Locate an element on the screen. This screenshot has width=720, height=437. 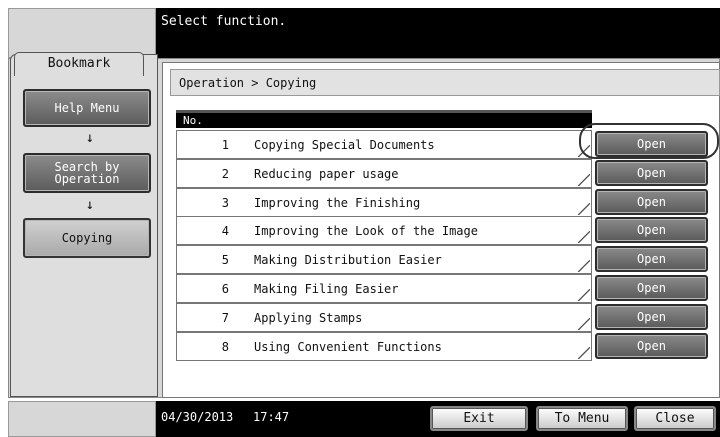
table-row: 4 Improving the Look of the Image is located at coordinates (384, 230).